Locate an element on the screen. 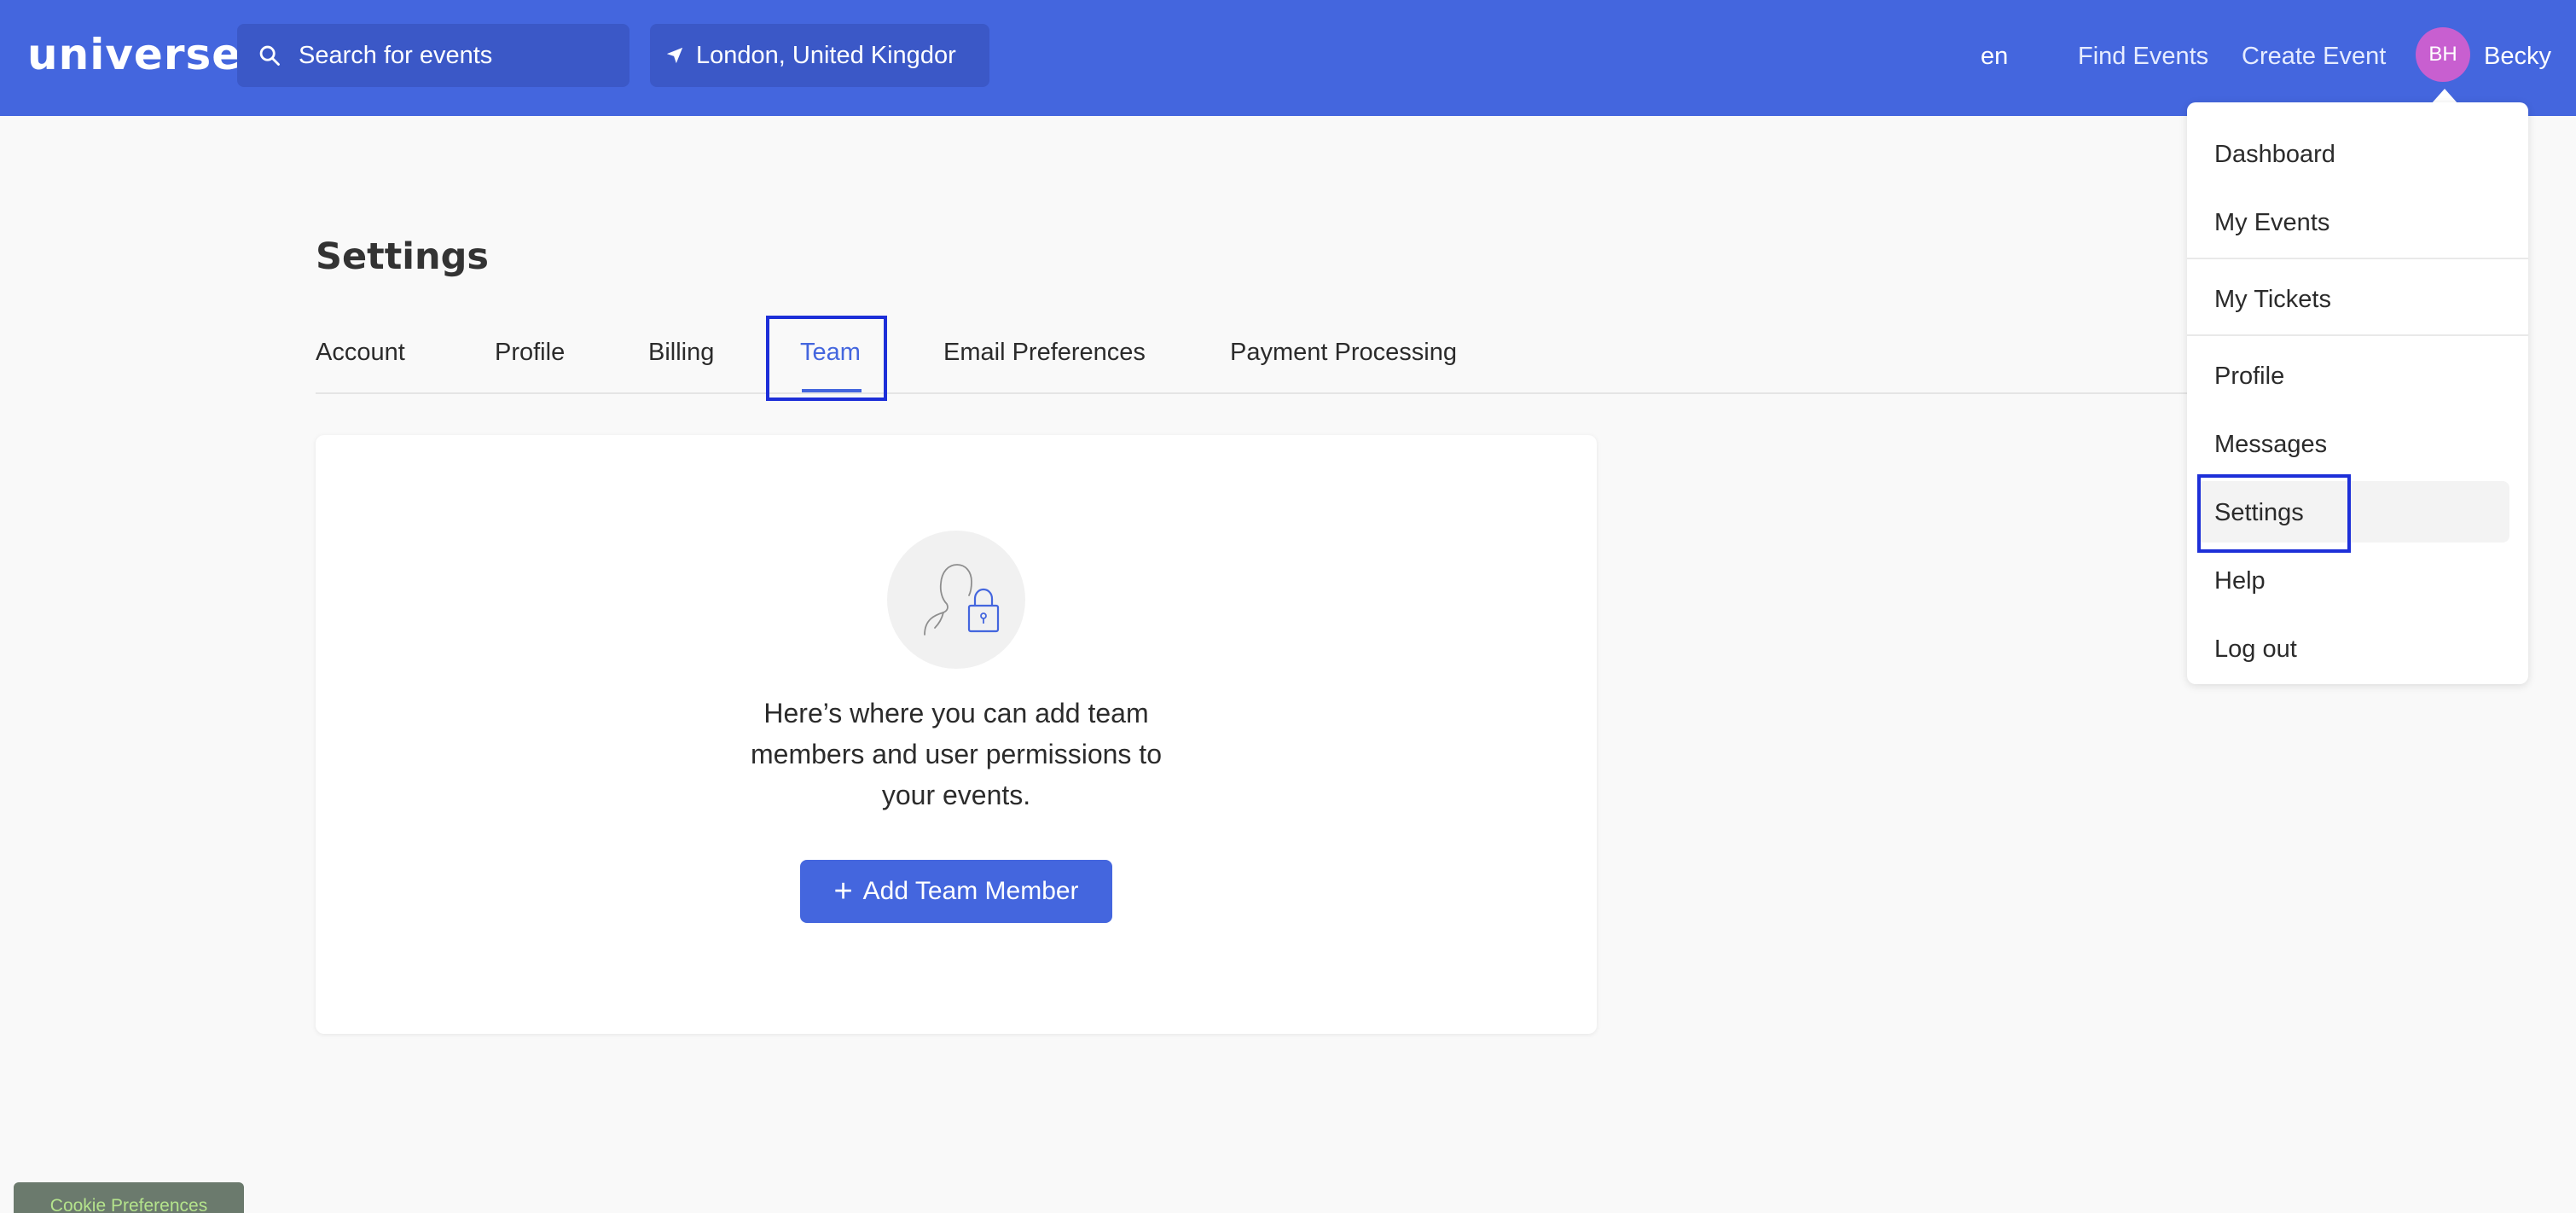 The height and width of the screenshot is (1213, 2576). language-selector: en is located at coordinates (1994, 56).